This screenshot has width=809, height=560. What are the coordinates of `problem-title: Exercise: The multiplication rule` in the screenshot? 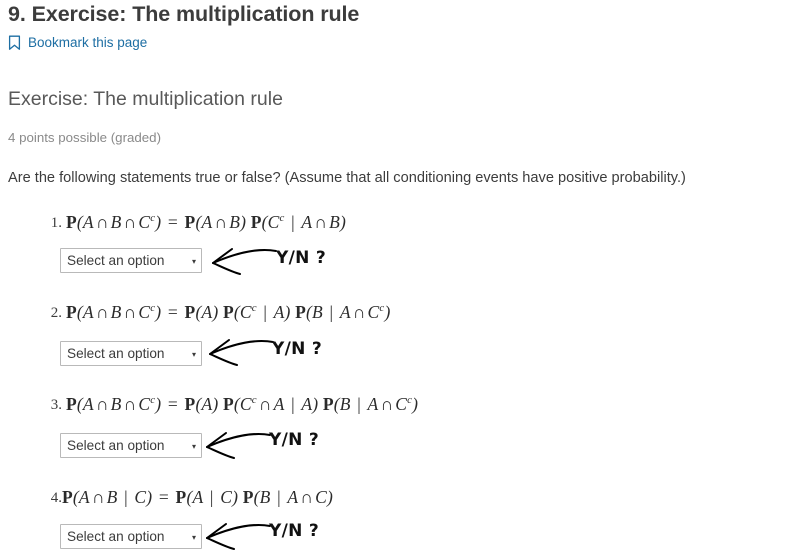 It's located at (145, 99).